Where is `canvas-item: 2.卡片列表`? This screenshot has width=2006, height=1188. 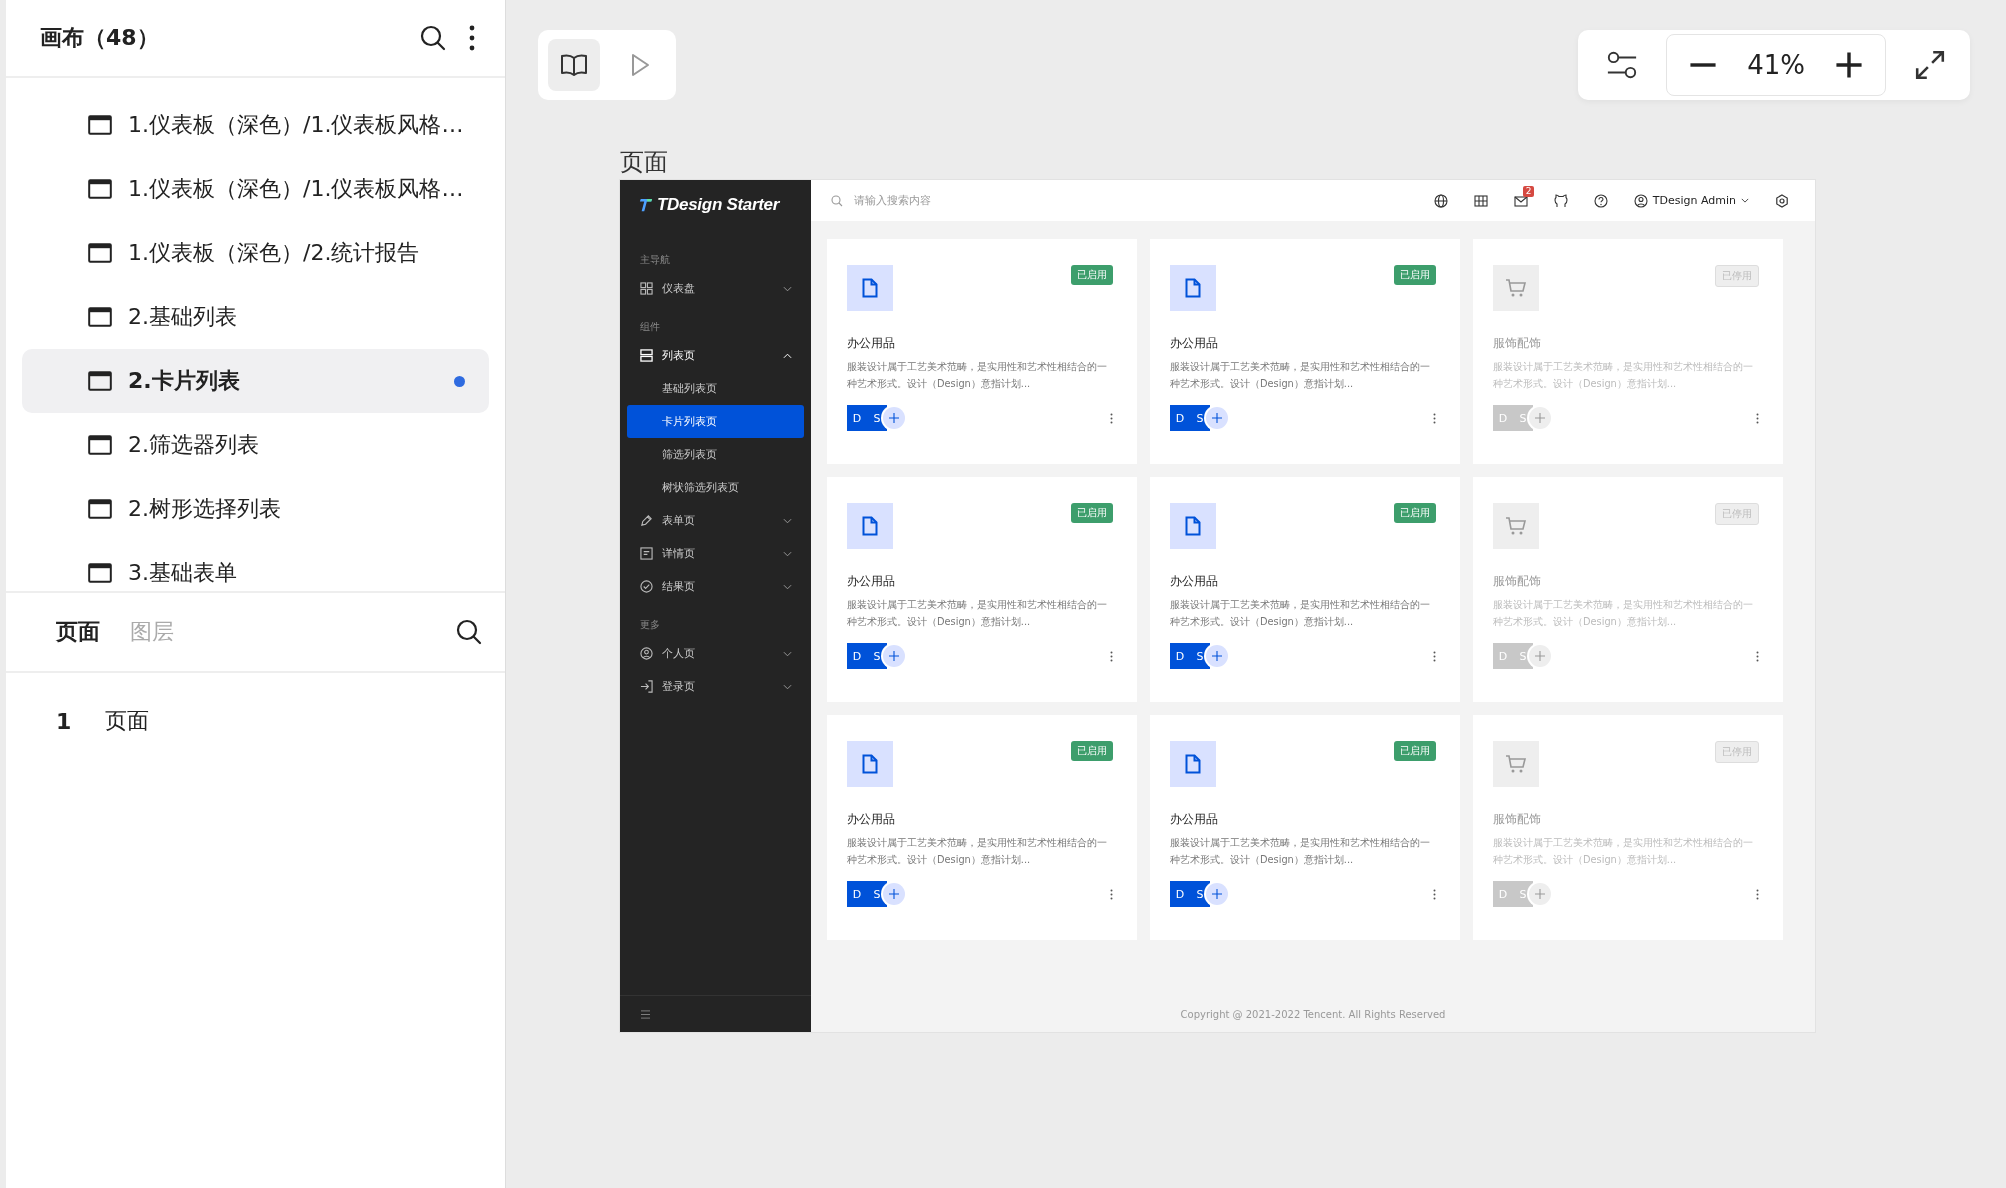
canvas-item: 2.卡片列表 is located at coordinates (255, 381).